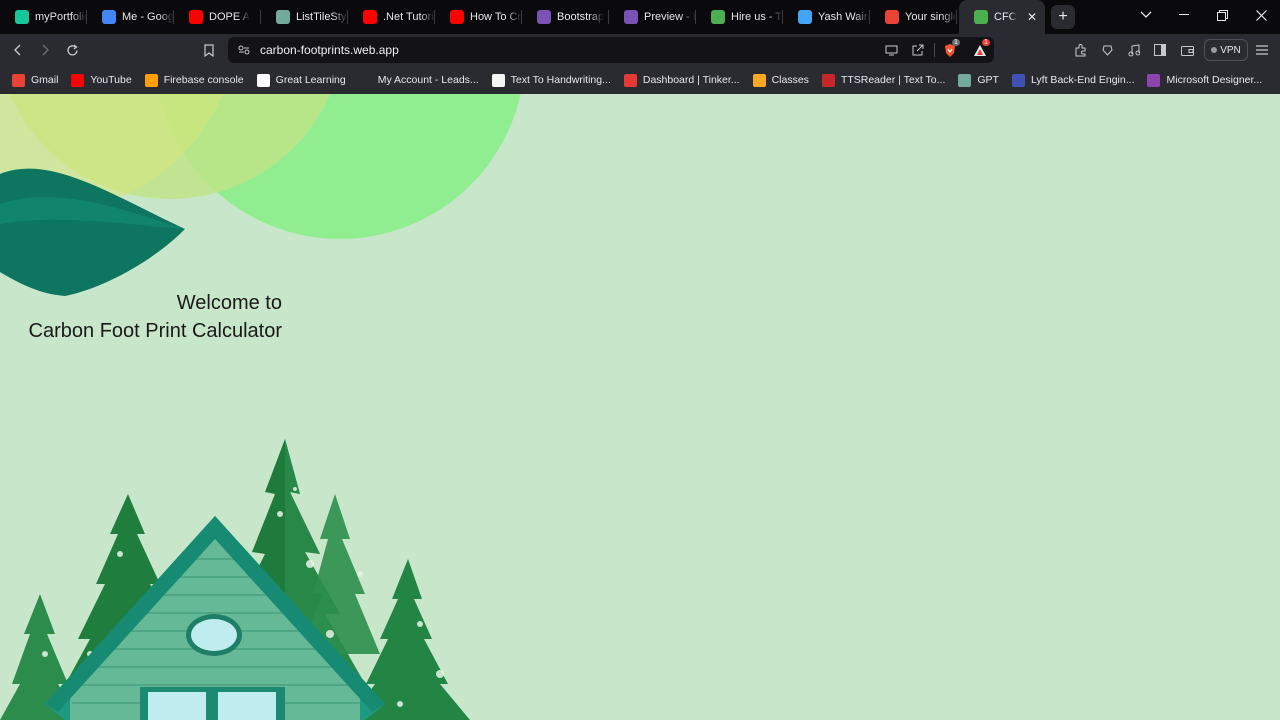 This screenshot has width=1280, height=720. Describe the element at coordinates (244, 50) in the screenshot. I see `site-settings-icon` at that location.